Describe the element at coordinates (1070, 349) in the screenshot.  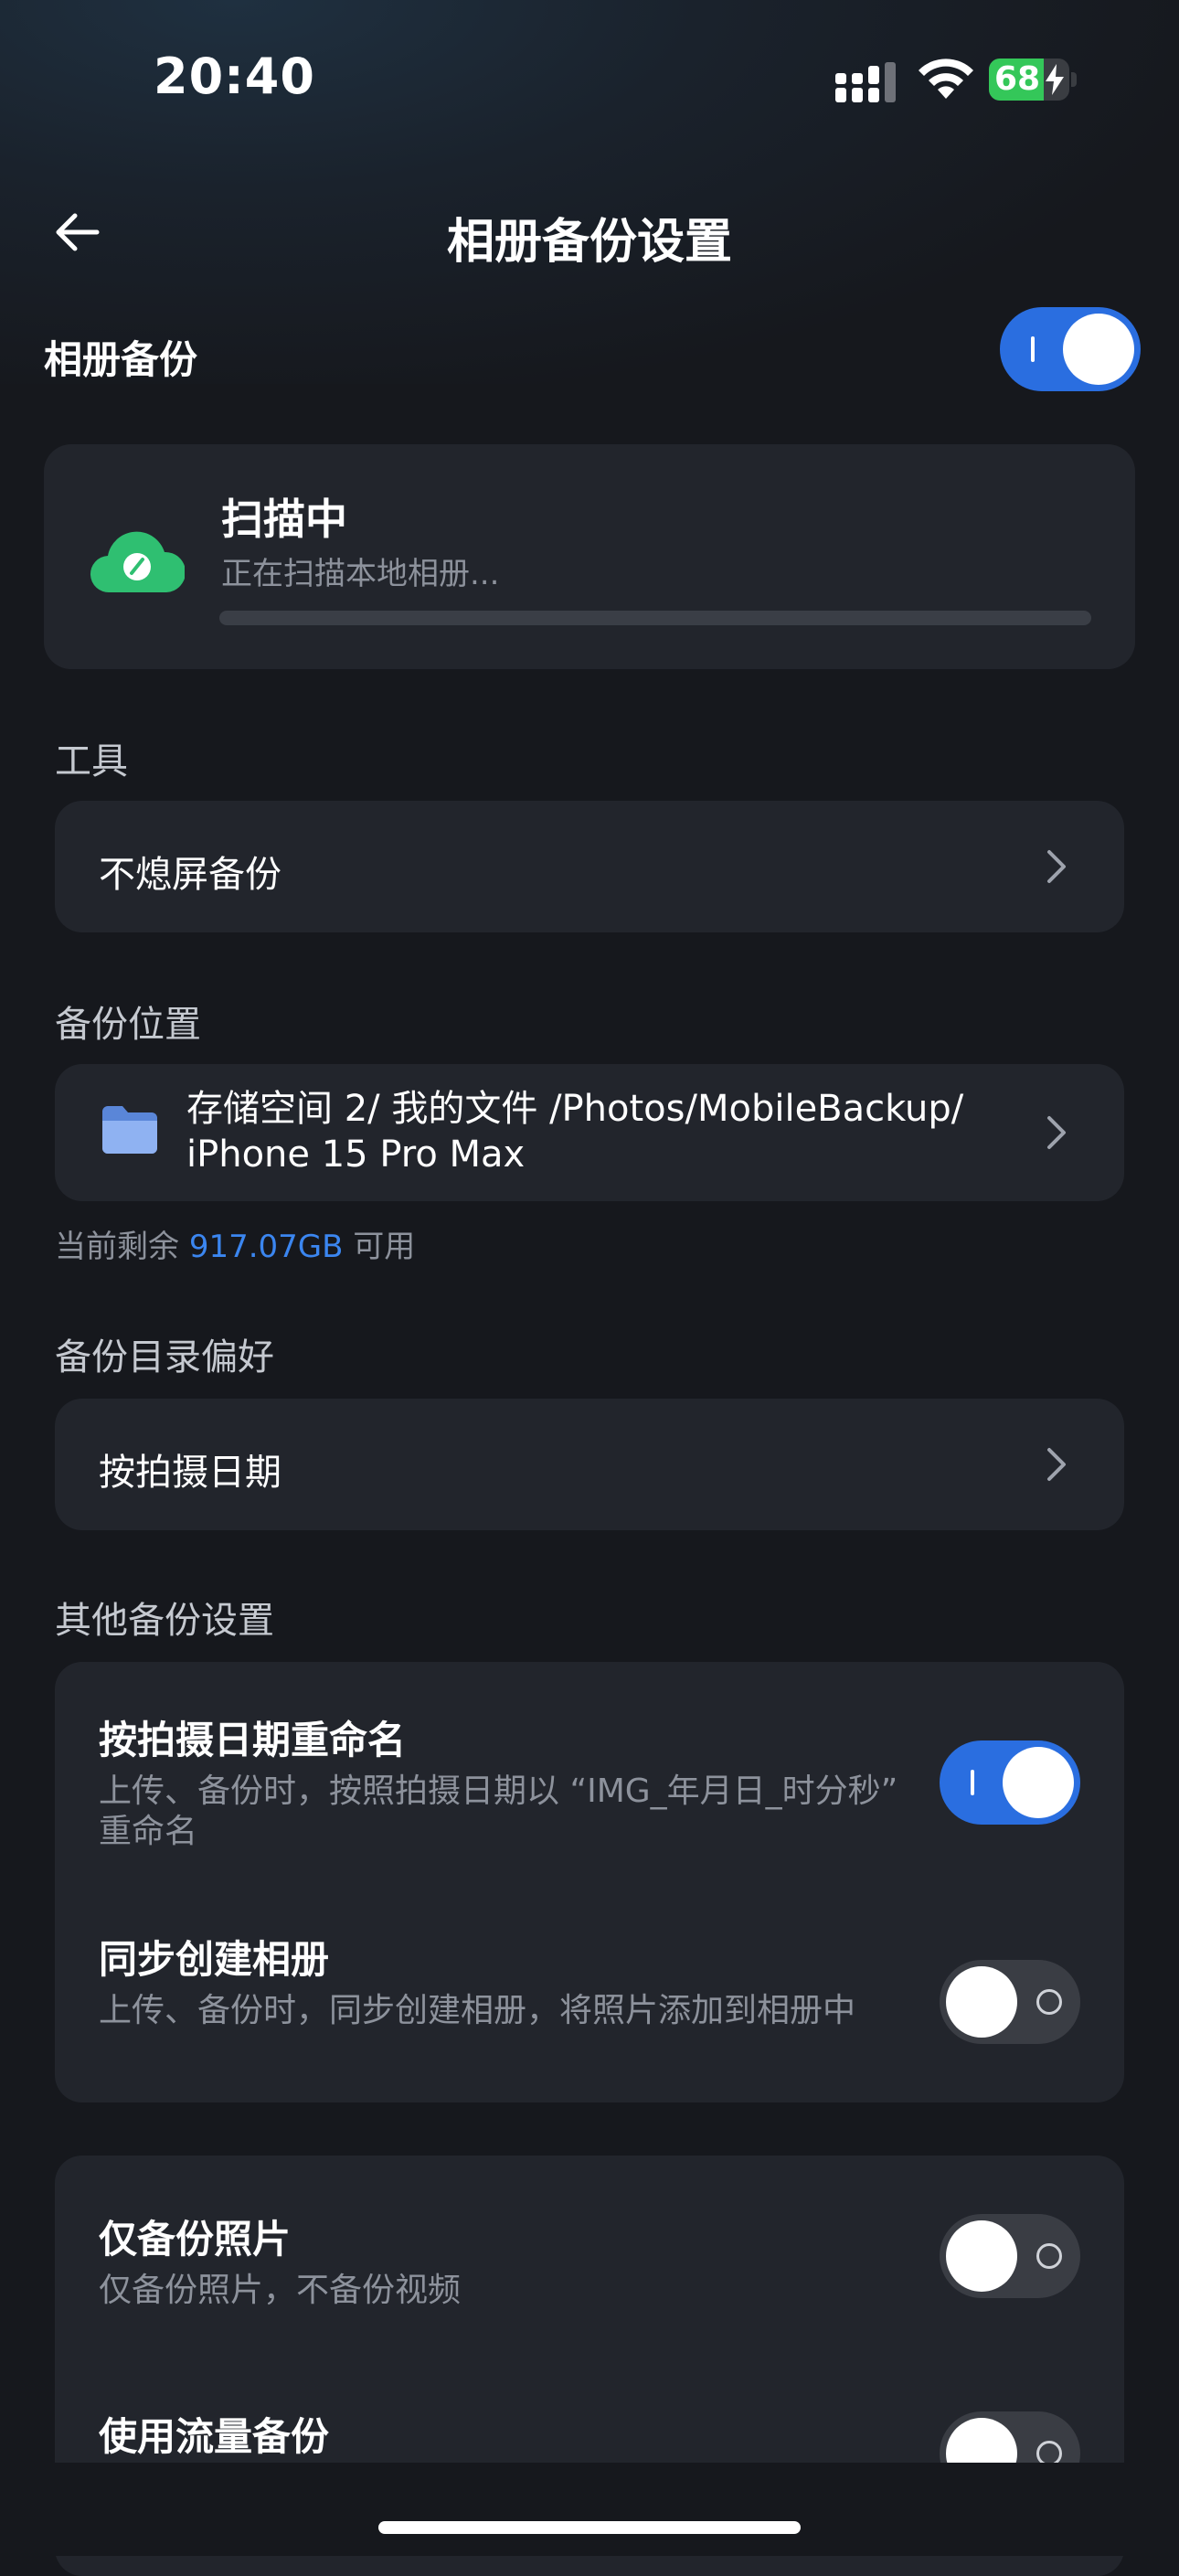
I see `album-backup-toggle` at that location.